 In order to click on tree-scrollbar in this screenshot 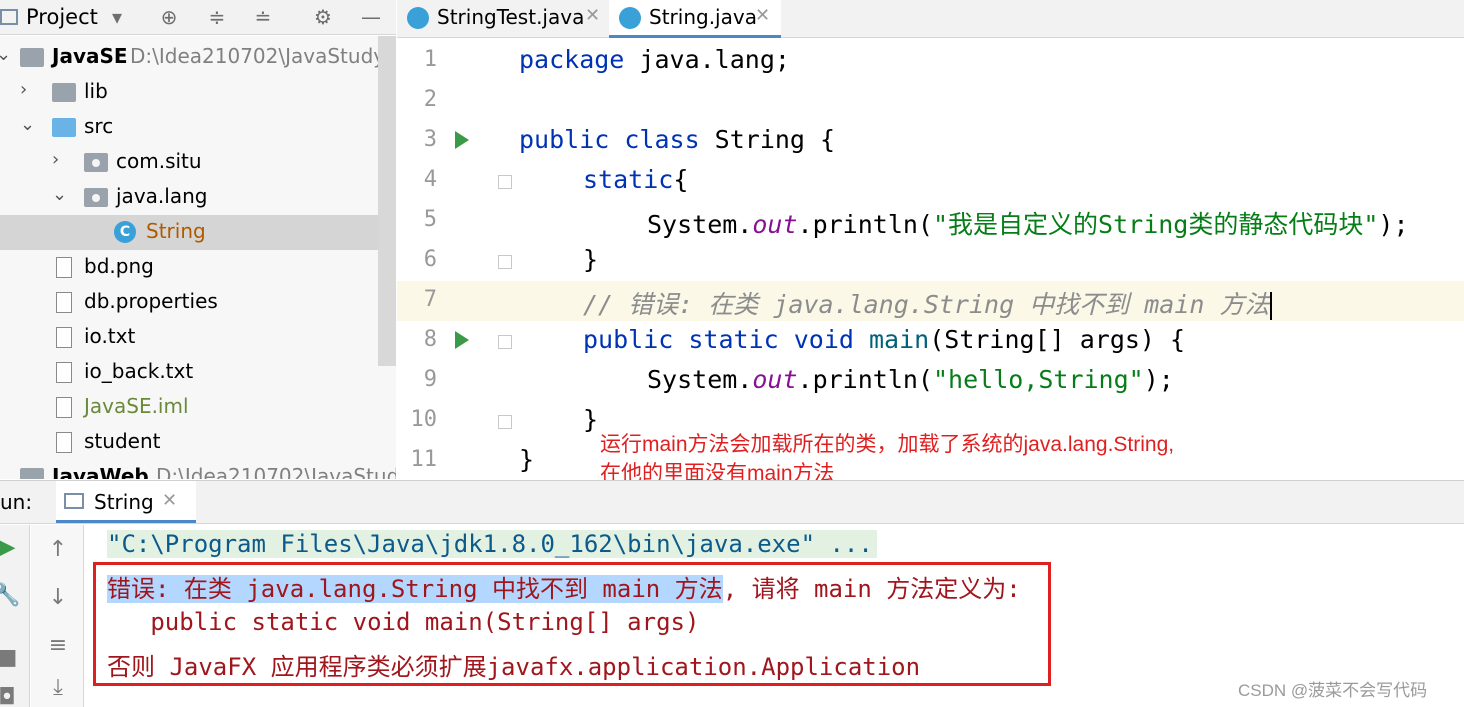, I will do `click(387, 201)`.